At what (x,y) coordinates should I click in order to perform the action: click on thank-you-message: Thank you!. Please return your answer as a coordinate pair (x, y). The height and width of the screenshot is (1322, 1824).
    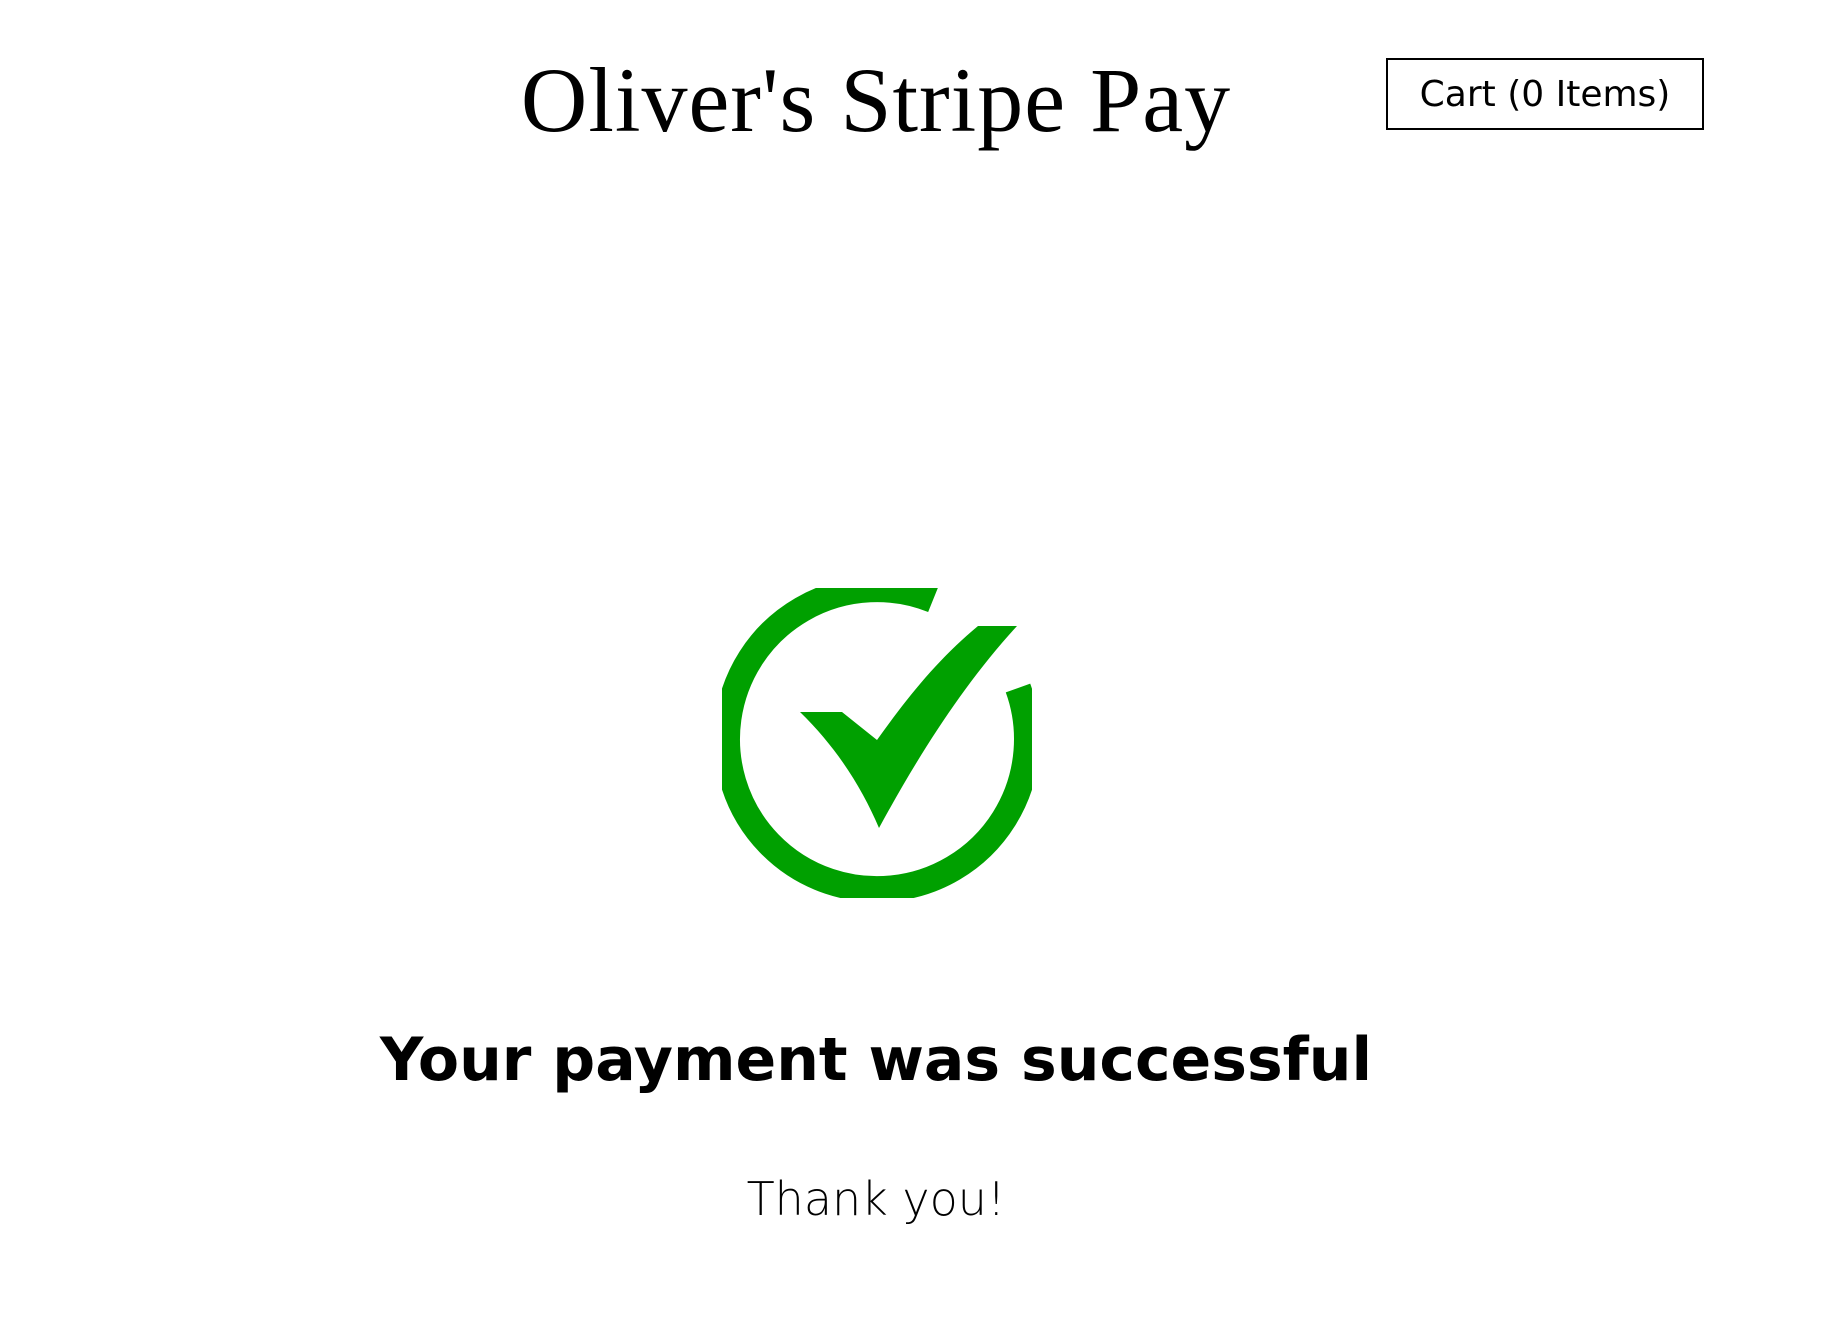
    Looking at the image, I should click on (876, 1199).